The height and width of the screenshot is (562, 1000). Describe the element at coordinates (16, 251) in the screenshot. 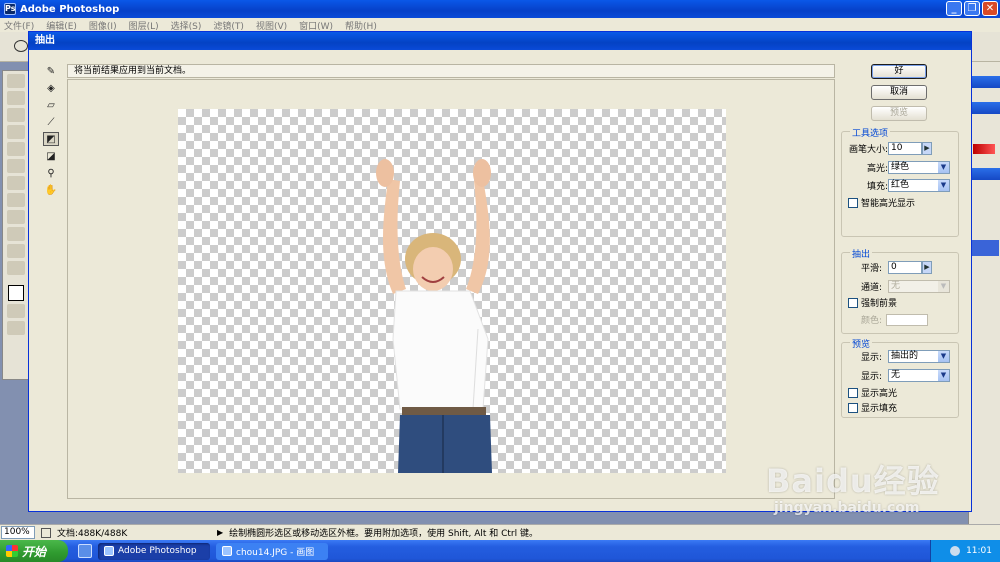

I see `notes-tool-icon` at that location.